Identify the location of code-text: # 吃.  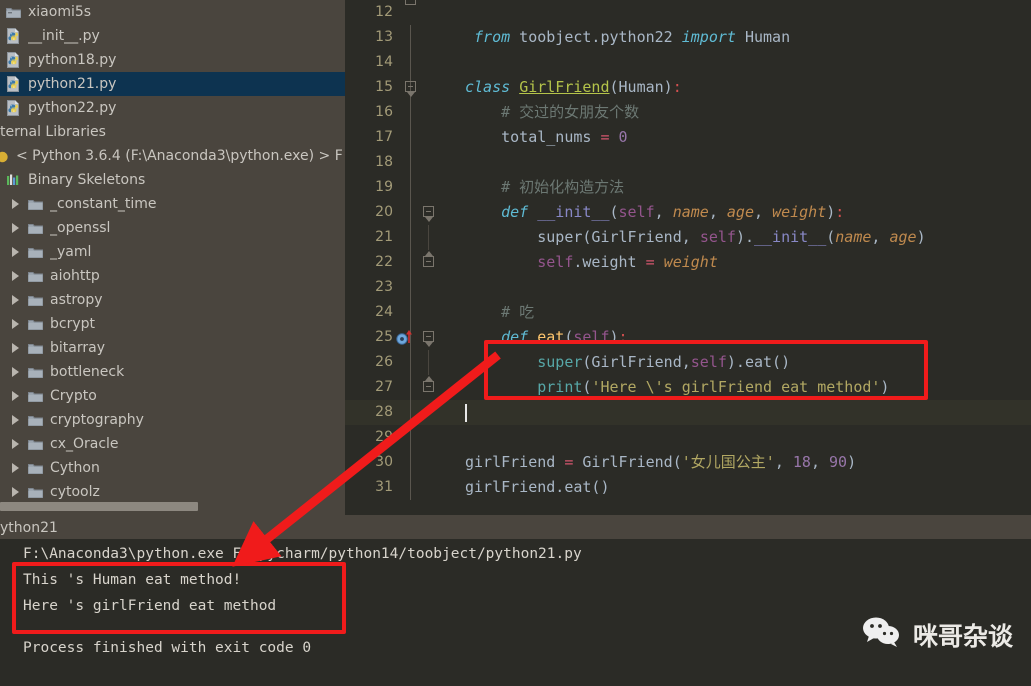
(744, 312).